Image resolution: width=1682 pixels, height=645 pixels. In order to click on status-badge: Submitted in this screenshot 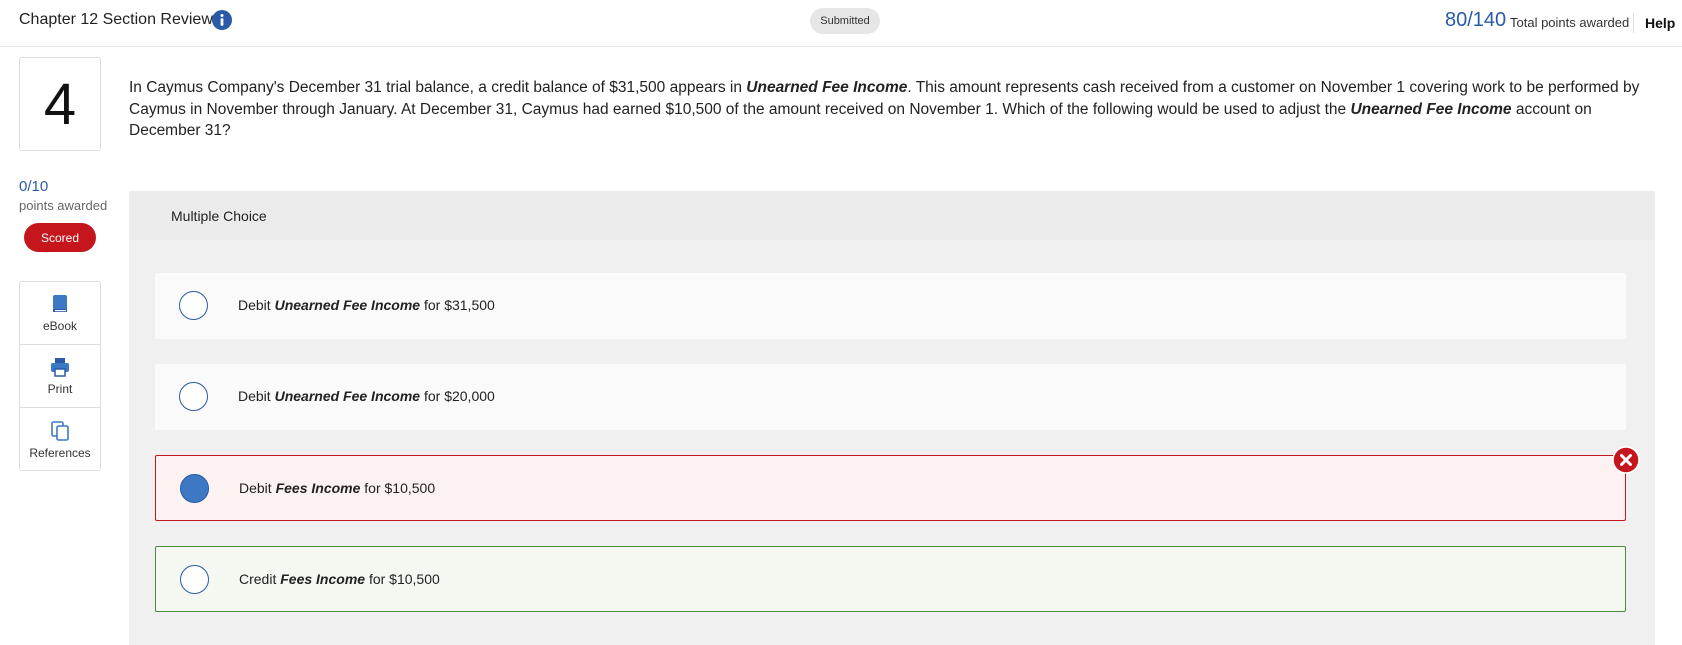, I will do `click(845, 21)`.